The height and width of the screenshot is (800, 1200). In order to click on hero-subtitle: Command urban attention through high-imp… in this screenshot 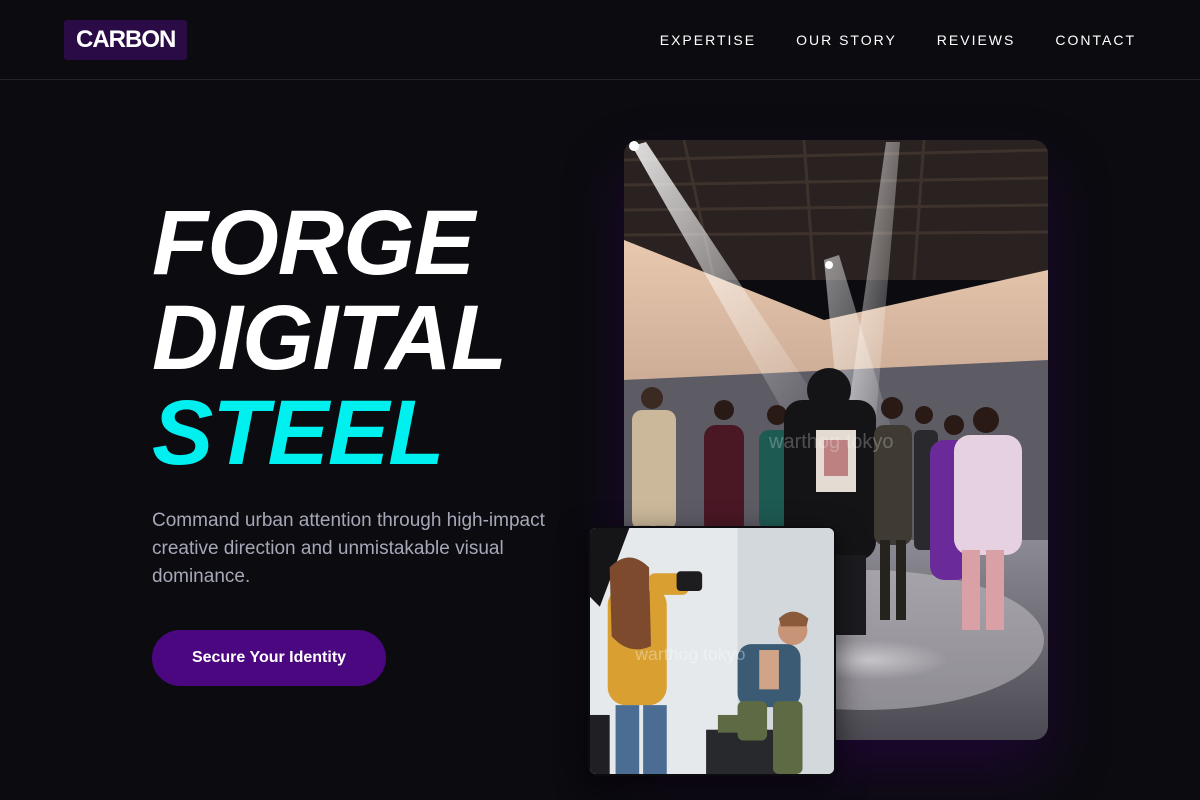, I will do `click(348, 548)`.